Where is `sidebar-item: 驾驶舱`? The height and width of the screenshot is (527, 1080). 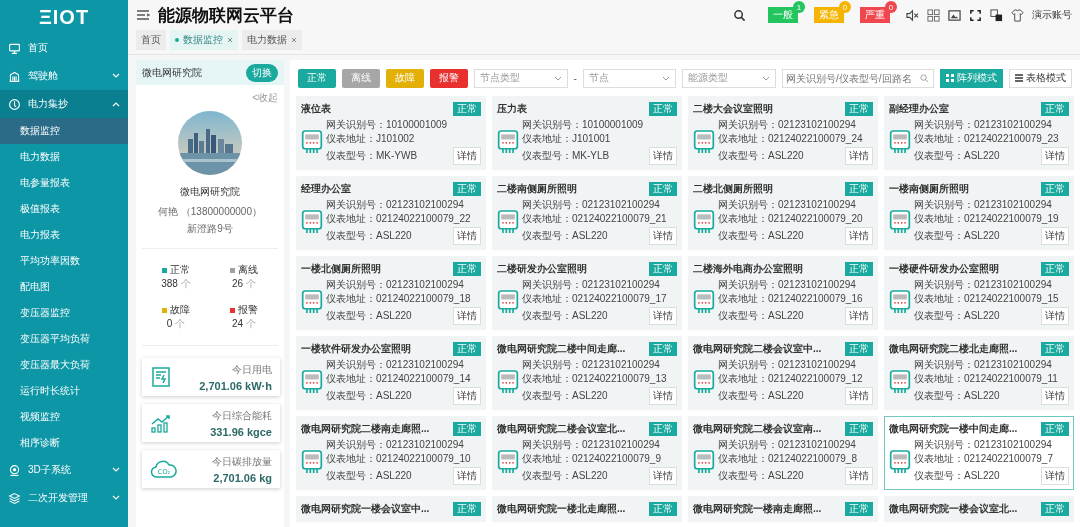 sidebar-item: 驾驶舱 is located at coordinates (64, 76).